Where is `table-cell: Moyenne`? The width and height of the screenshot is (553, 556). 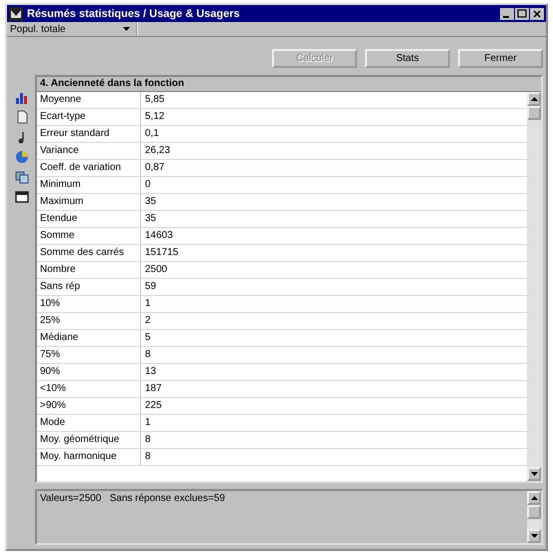
table-cell: Moyenne is located at coordinates (89, 100).